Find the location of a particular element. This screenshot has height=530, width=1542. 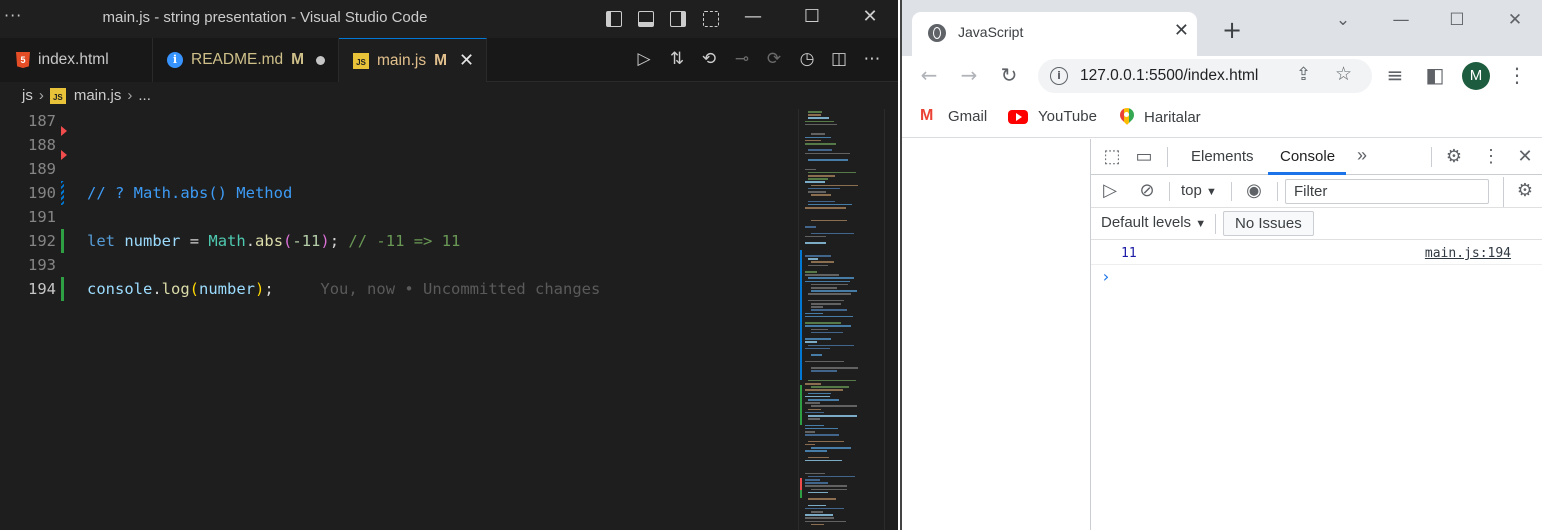

url-text: 127.0.0.1:5500/index.html is located at coordinates (1169, 76).